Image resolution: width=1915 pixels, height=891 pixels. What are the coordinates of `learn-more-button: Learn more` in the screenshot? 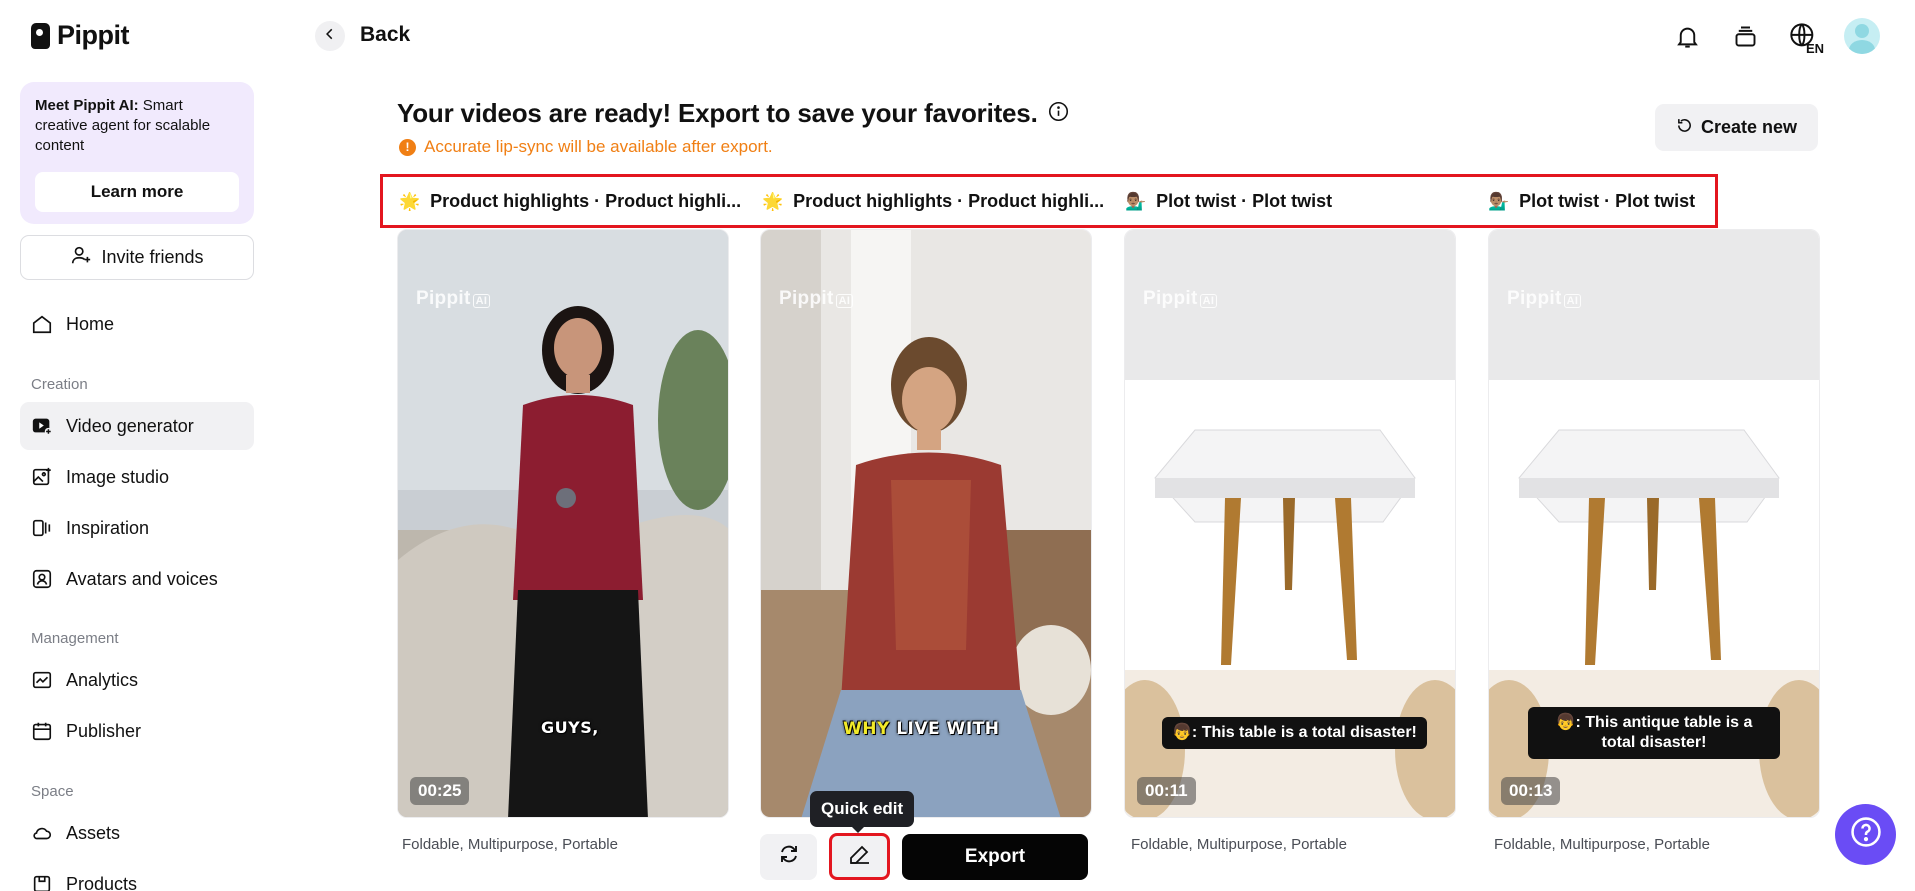 It's located at (137, 192).